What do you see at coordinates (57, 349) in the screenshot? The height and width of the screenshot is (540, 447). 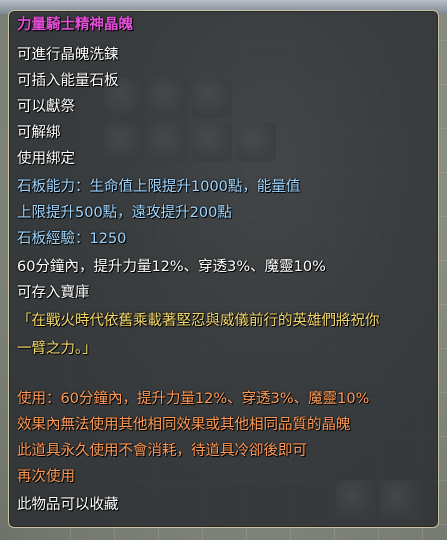 I see `flavor-text-line: 一臂之力。」` at bounding box center [57, 349].